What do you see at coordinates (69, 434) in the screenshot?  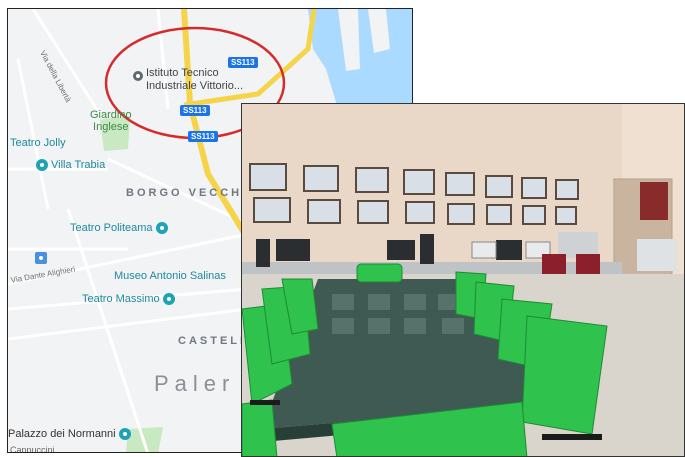 I see `map-label-palazzo: Palazzo dei Normanni` at bounding box center [69, 434].